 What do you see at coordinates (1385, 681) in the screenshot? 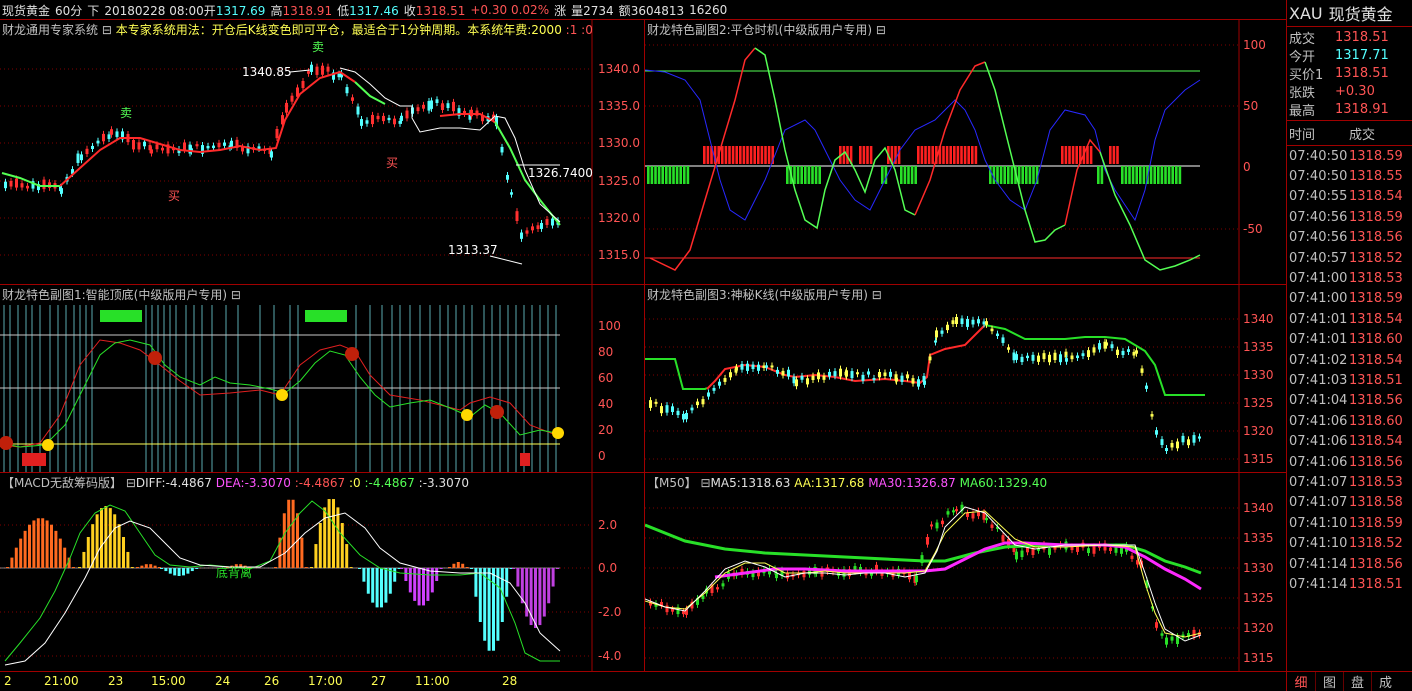
I see `tab-trade: 成` at bounding box center [1385, 681].